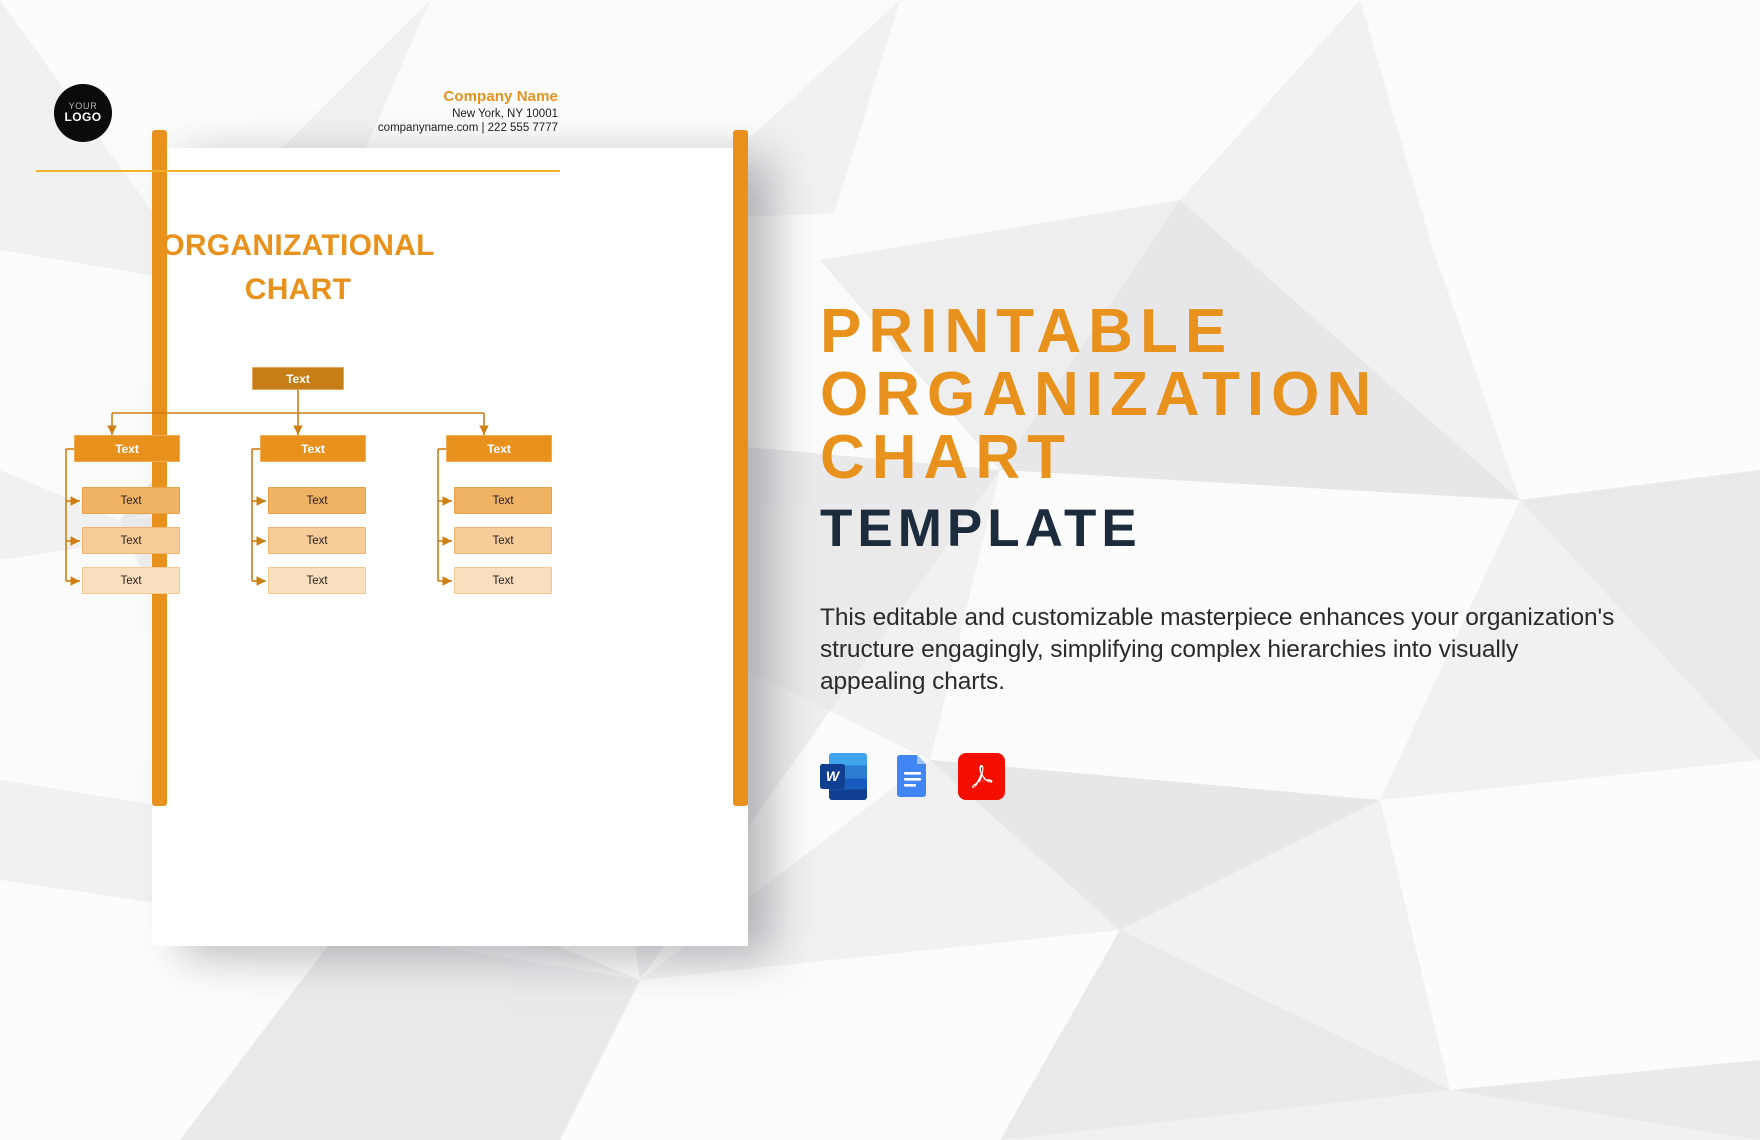 Image resolution: width=1760 pixels, height=1140 pixels. I want to click on acrobat-a-glyph, so click(981, 777).